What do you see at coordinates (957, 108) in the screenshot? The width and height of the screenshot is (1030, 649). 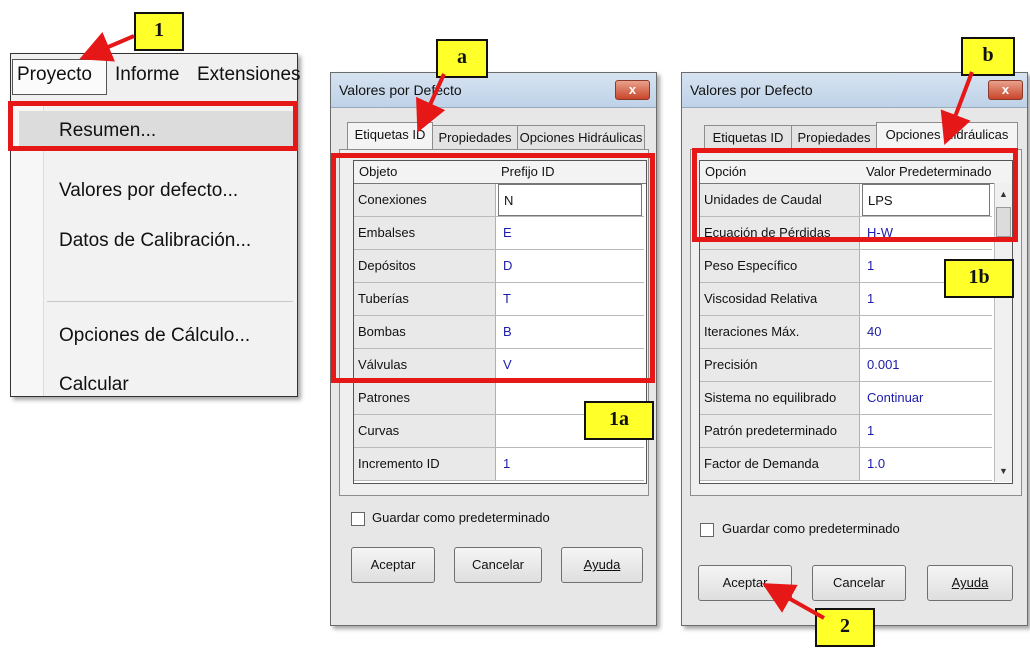 I see `arrow-b` at bounding box center [957, 108].